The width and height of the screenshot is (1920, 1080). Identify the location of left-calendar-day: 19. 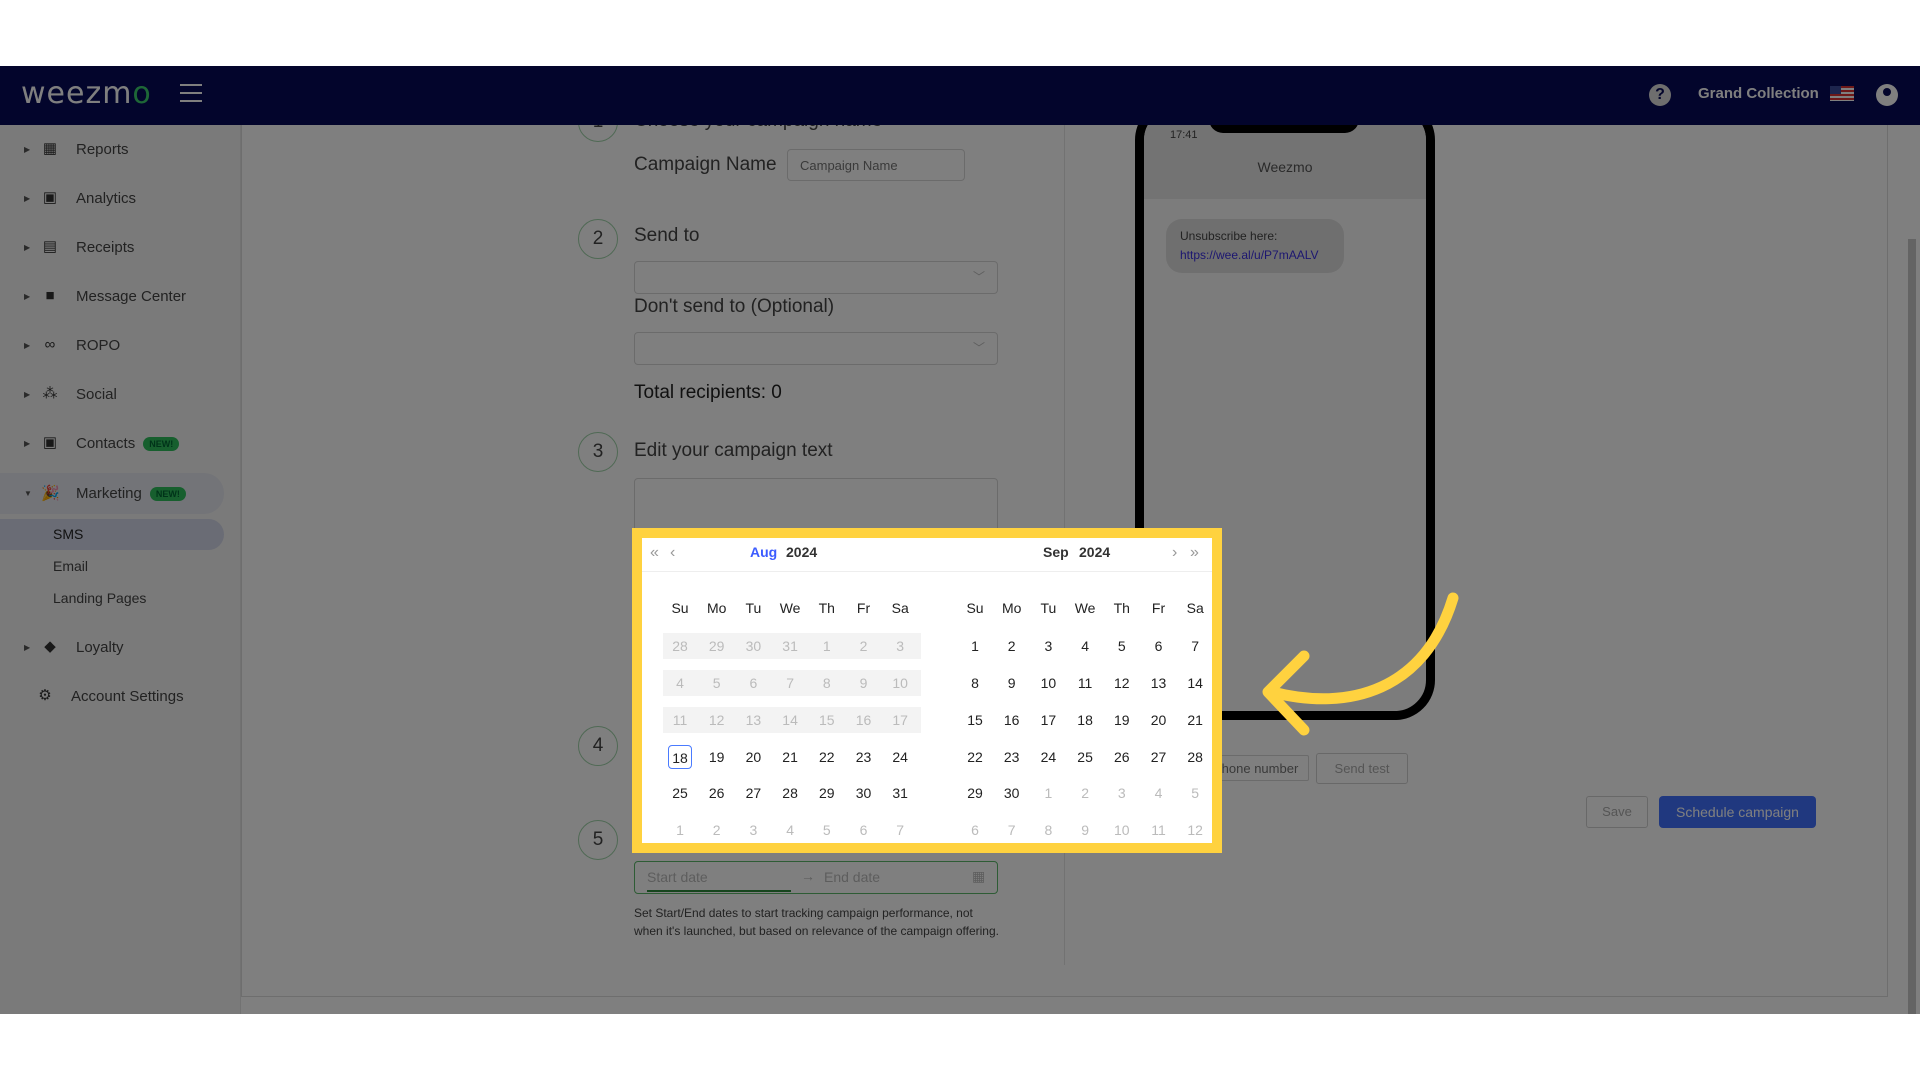
(717, 757).